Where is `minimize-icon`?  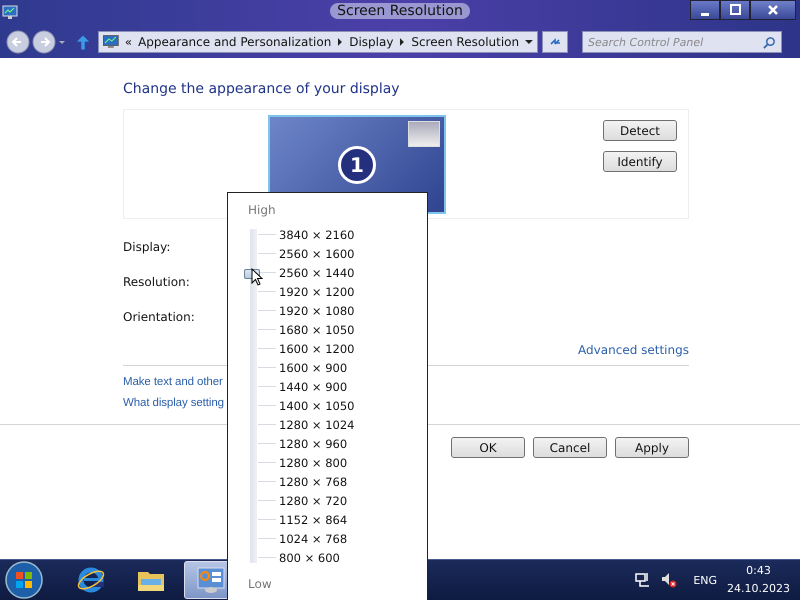 minimize-icon is located at coordinates (705, 14).